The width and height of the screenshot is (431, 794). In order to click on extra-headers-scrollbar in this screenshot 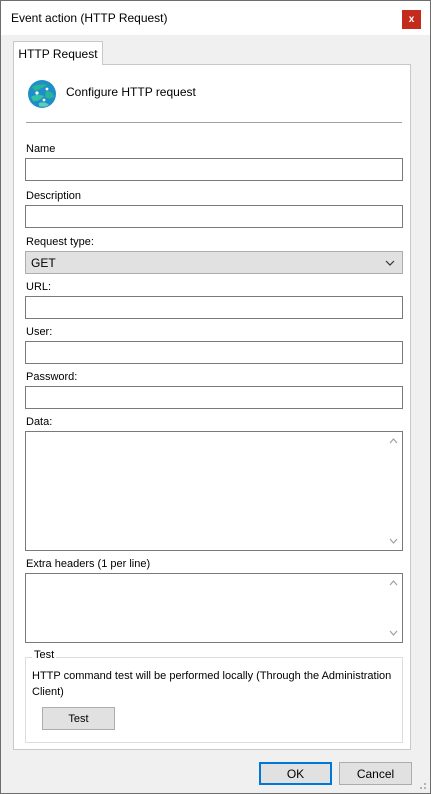, I will do `click(393, 608)`.